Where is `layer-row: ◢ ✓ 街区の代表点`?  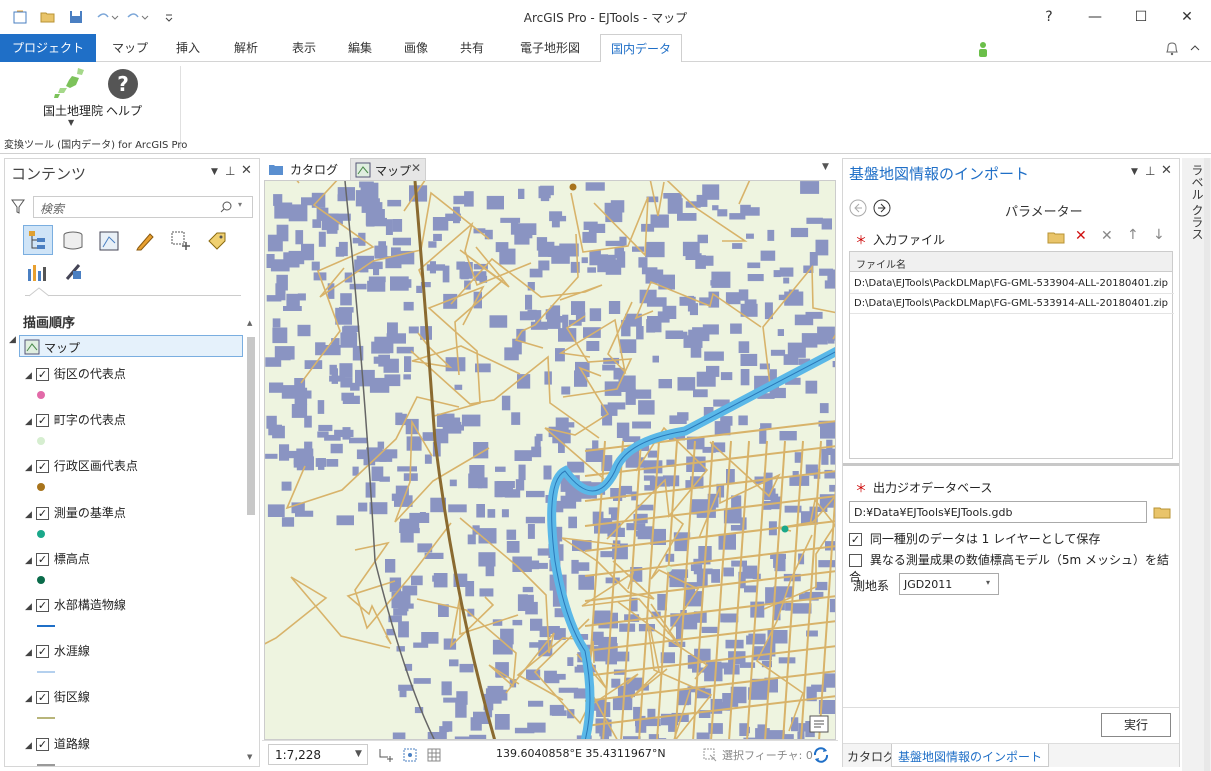 layer-row: ◢ ✓ 街区の代表点 is located at coordinates (75, 373).